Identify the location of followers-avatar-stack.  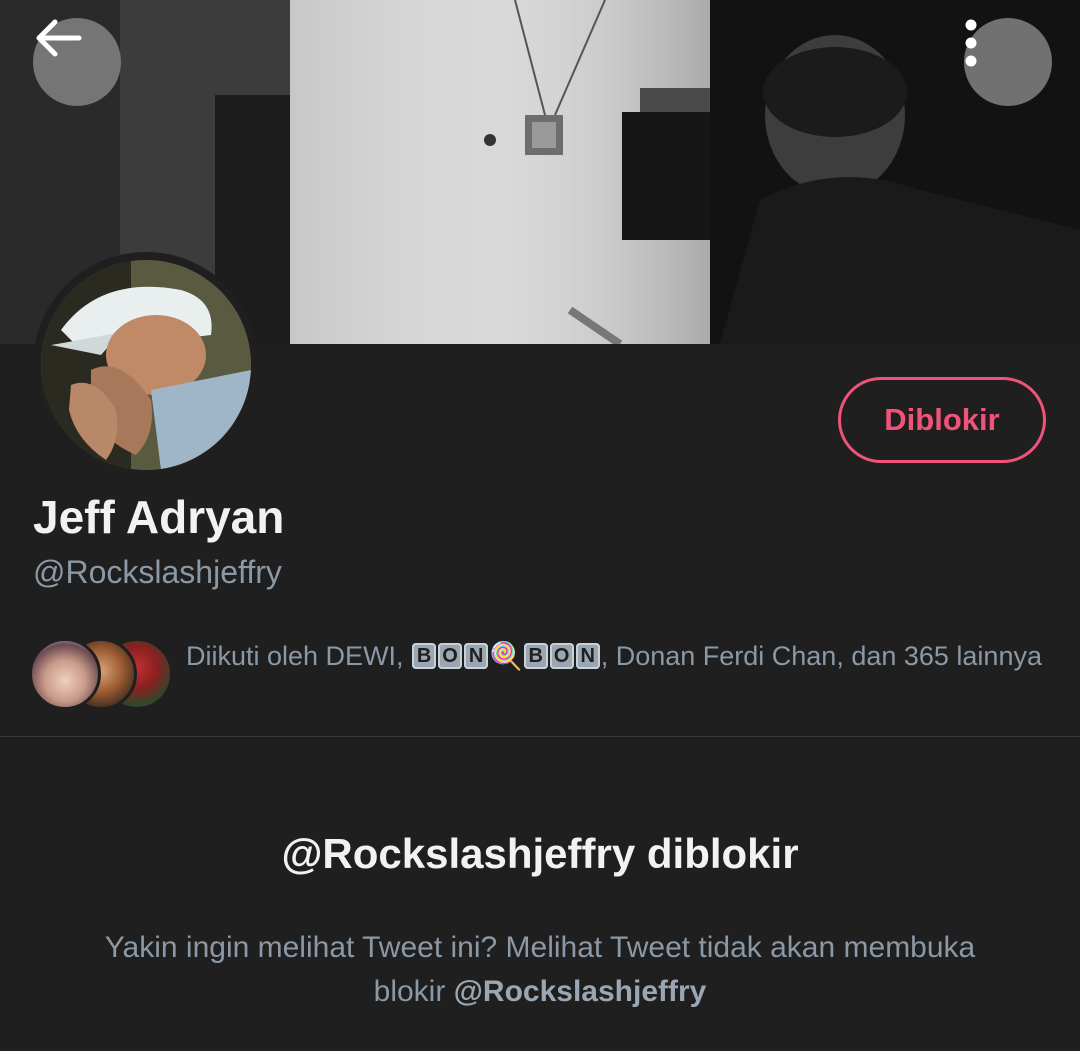
(101, 674).